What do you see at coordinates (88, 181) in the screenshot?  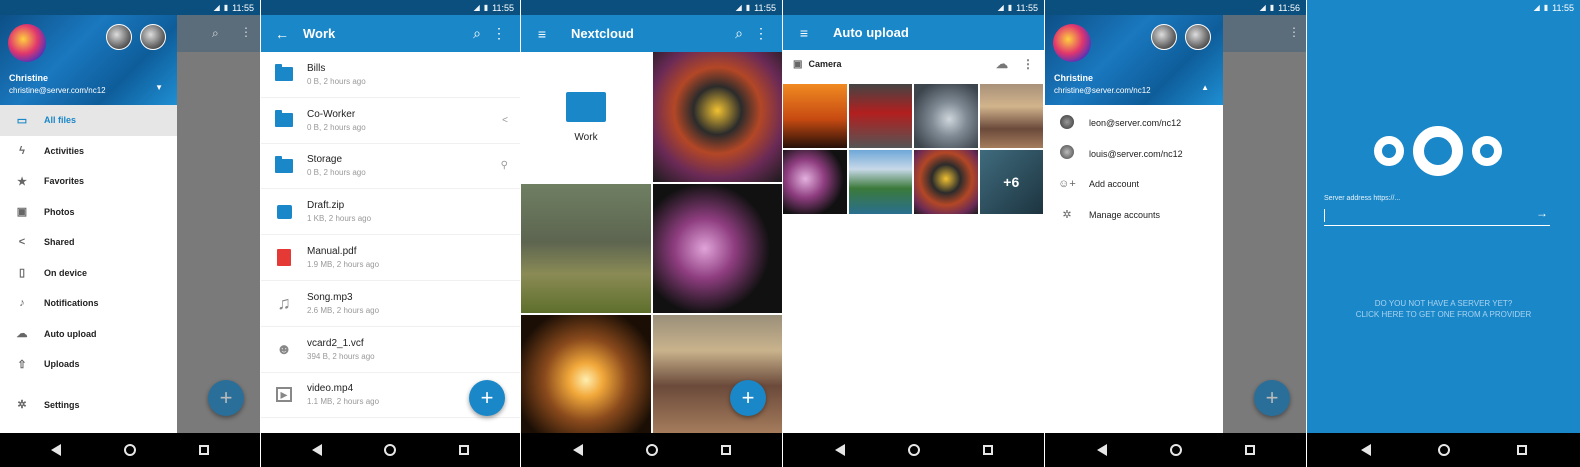 I see `drawer-item-favorites: ★ Favorites` at bounding box center [88, 181].